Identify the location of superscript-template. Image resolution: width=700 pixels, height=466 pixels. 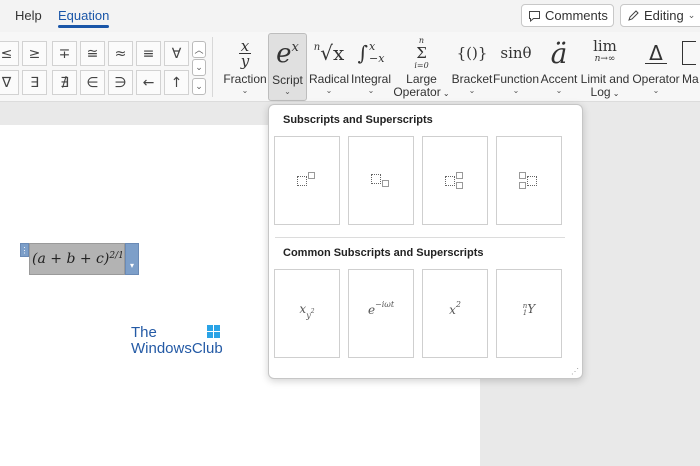
(307, 180).